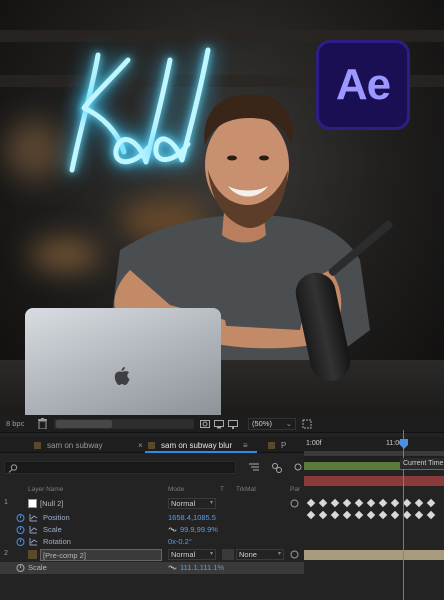  I want to click on tab-other: P, so click(277, 445).